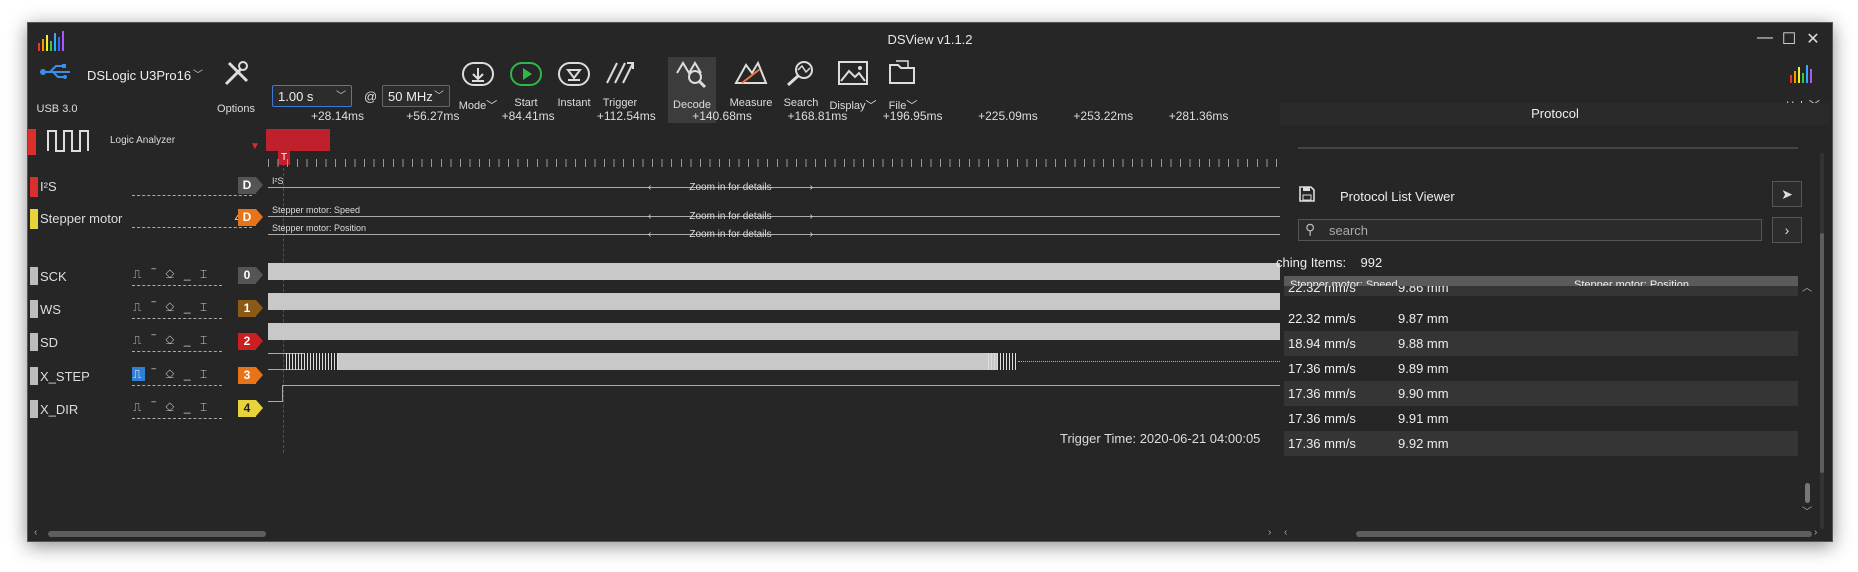  I want to click on mode-button: Mode﹀, so click(478, 83).